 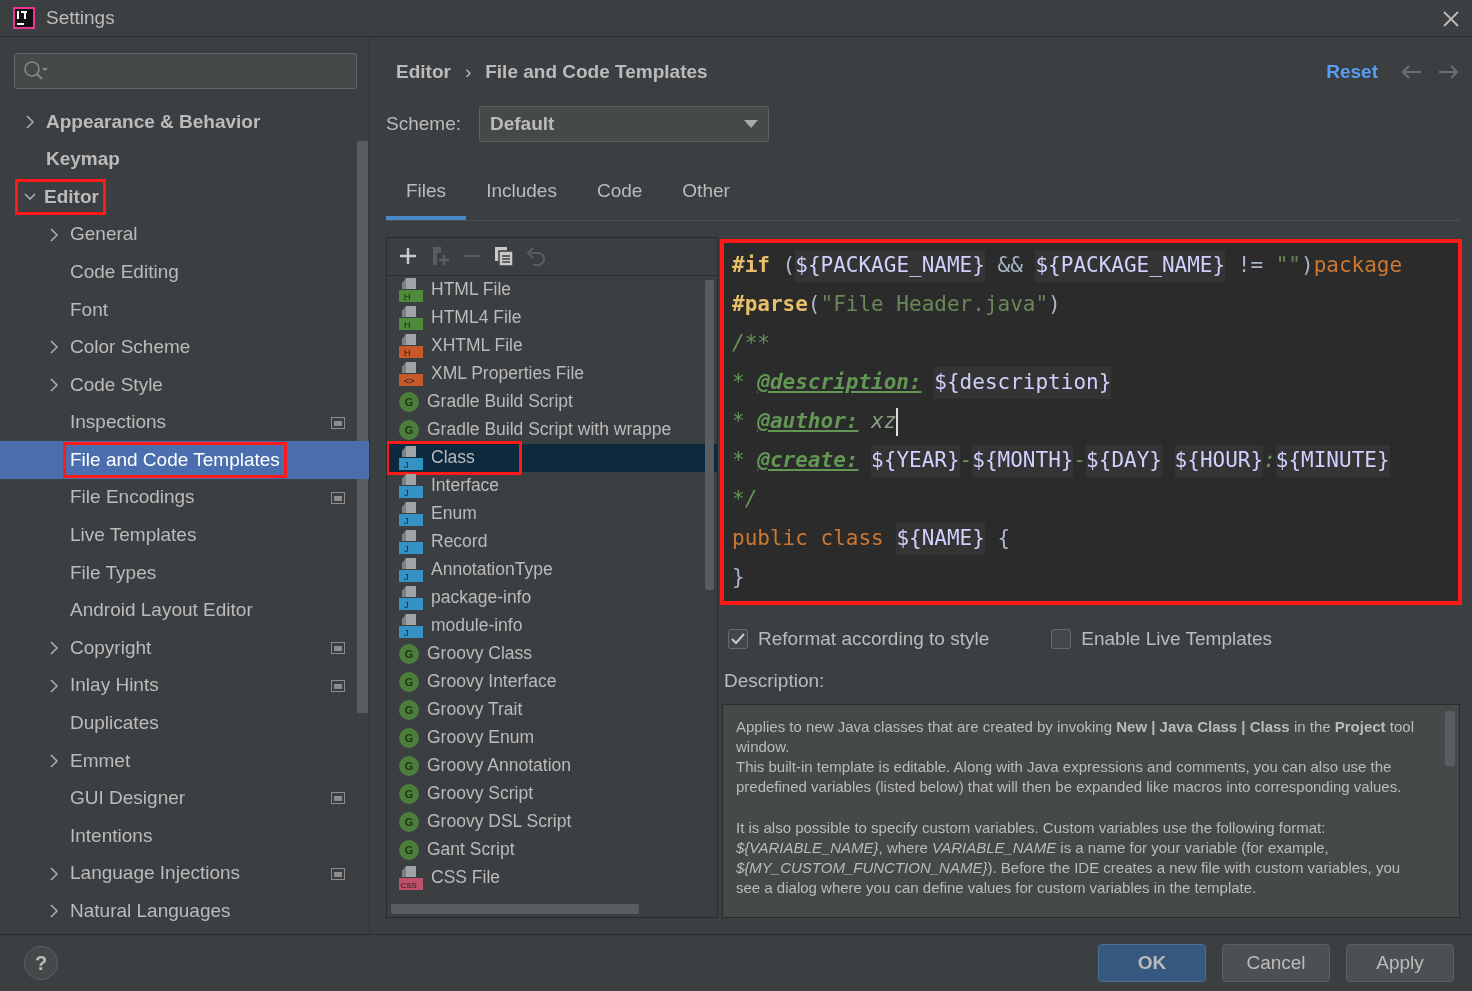 What do you see at coordinates (738, 638) in the screenshot?
I see `checkmark-icon` at bounding box center [738, 638].